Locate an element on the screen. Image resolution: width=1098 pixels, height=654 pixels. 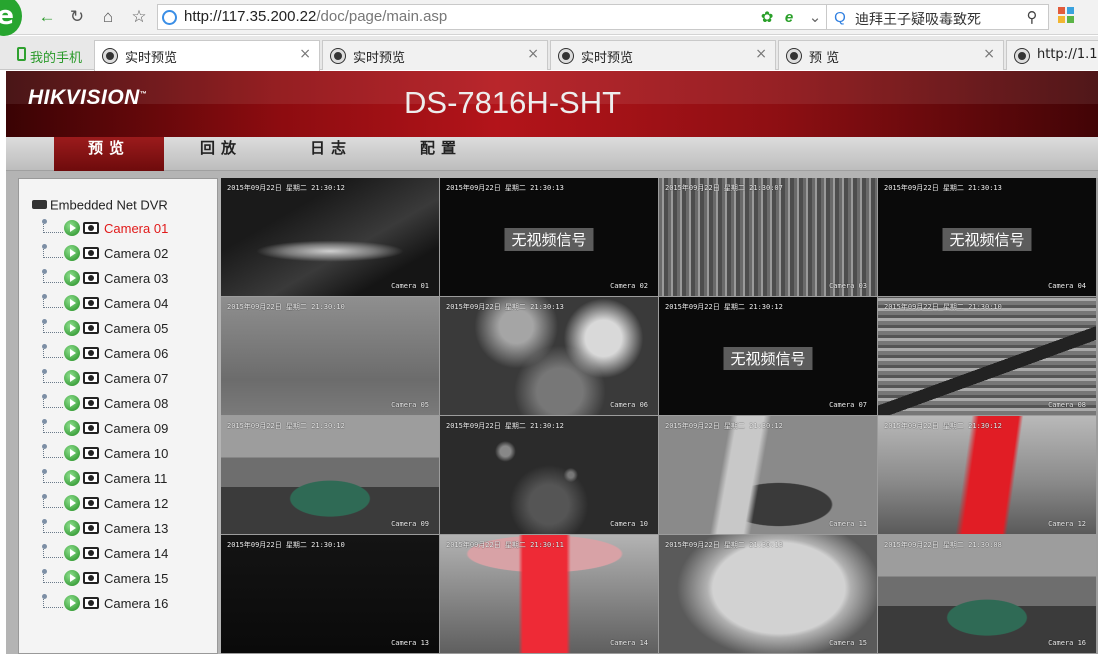
camera-tree-item: Camera 01 is located at coordinates (127, 230).